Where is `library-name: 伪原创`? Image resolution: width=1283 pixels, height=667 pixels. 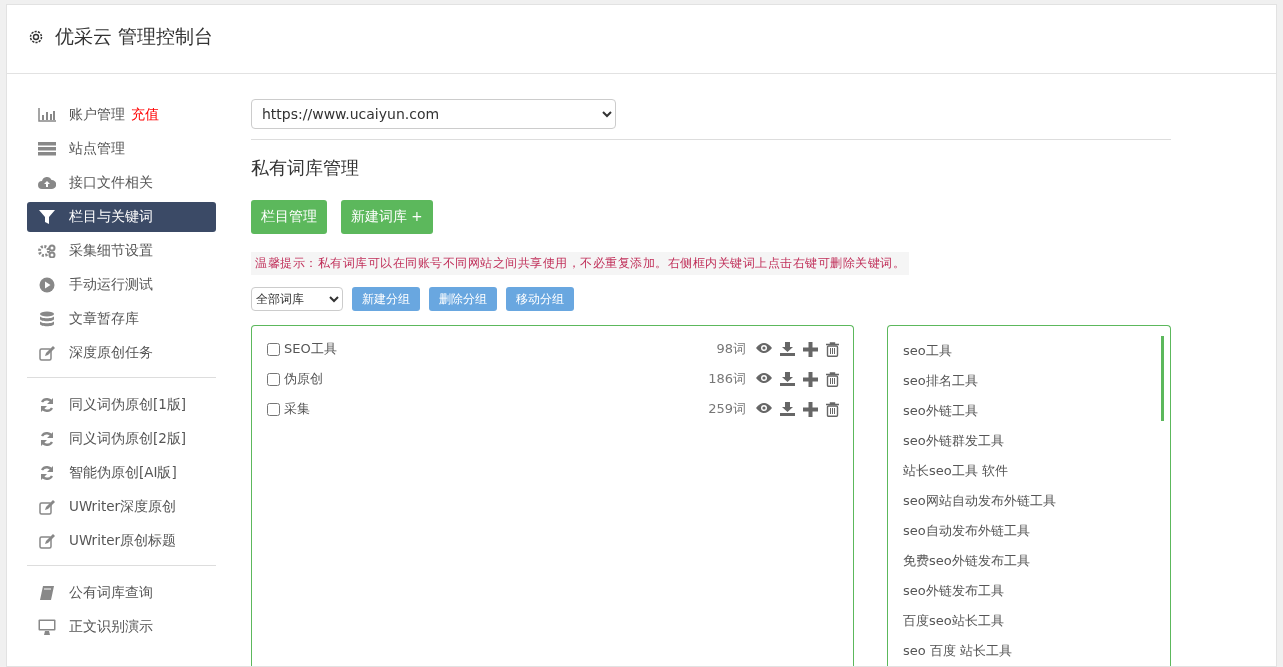 library-name: 伪原创 is located at coordinates (496, 379).